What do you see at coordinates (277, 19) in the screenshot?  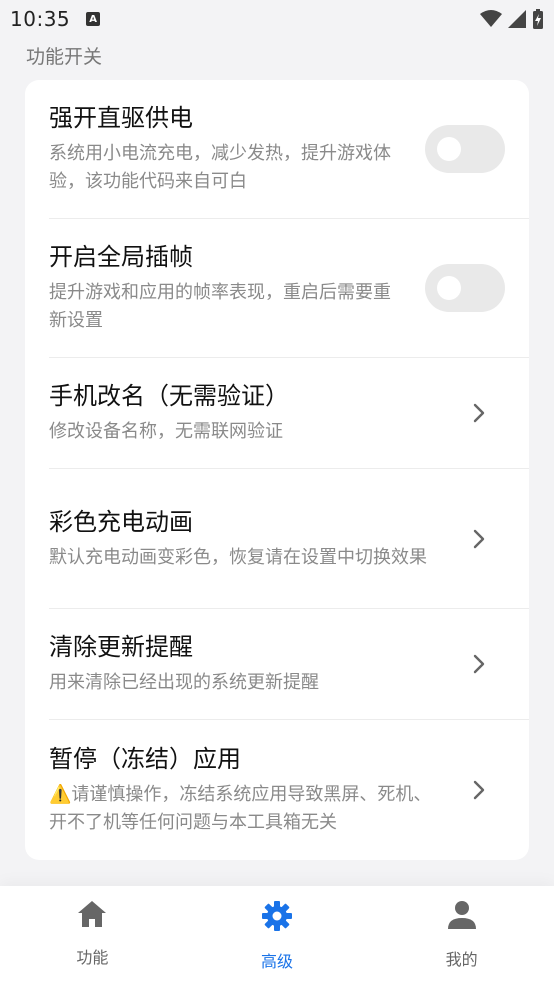 I see `status-bar: 10:35 A` at bounding box center [277, 19].